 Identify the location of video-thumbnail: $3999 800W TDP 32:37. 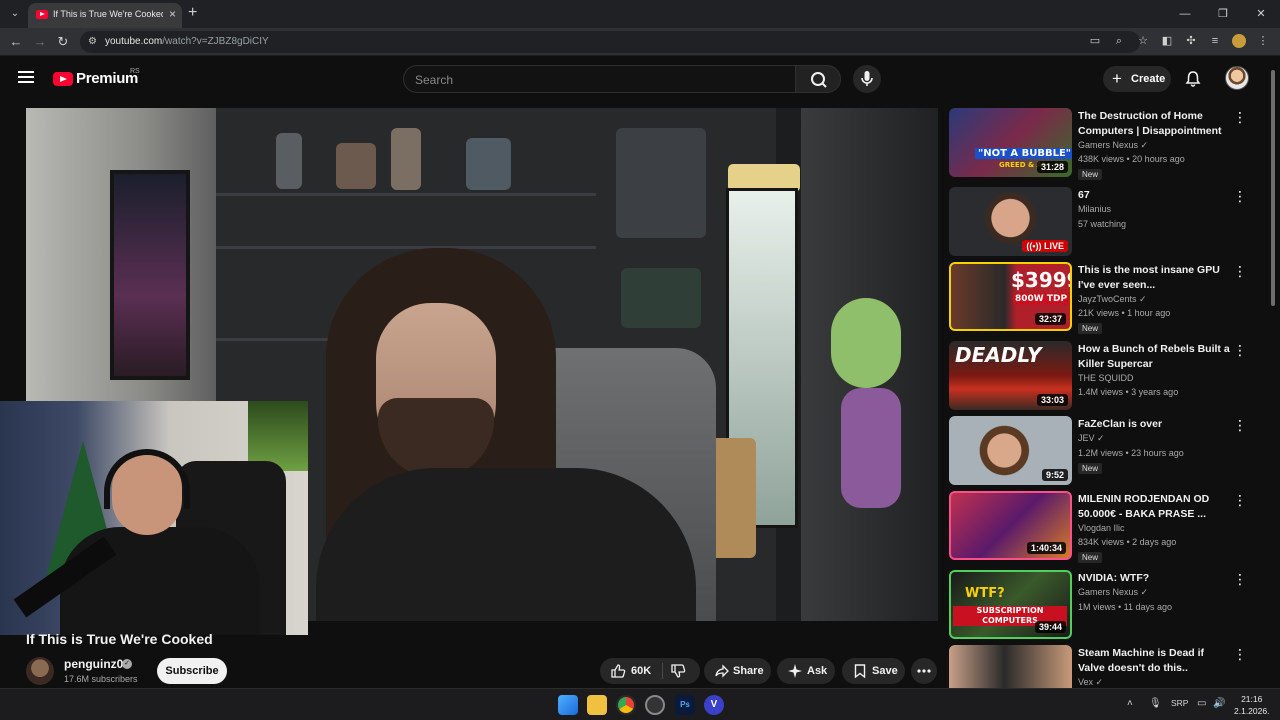
(1010, 296).